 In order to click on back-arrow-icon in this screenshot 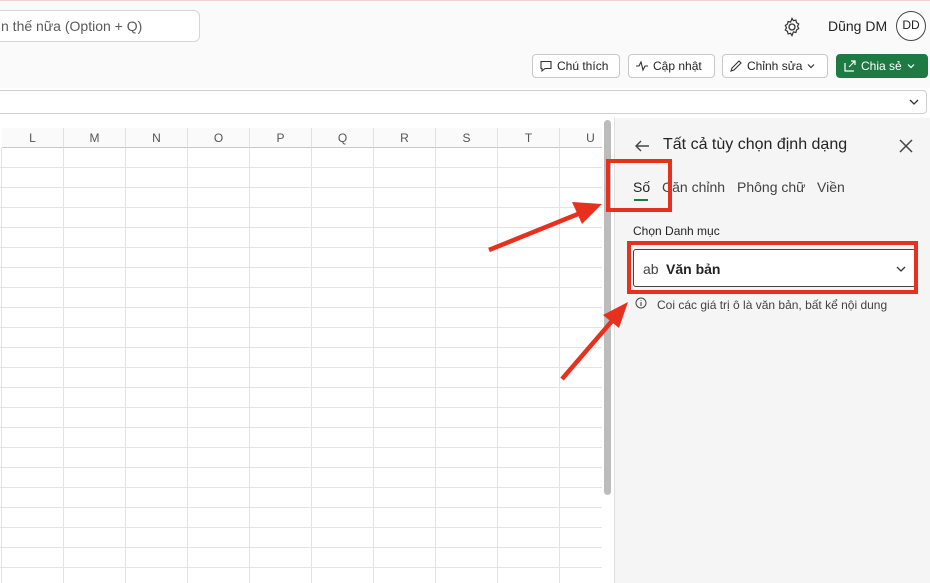, I will do `click(642, 146)`.